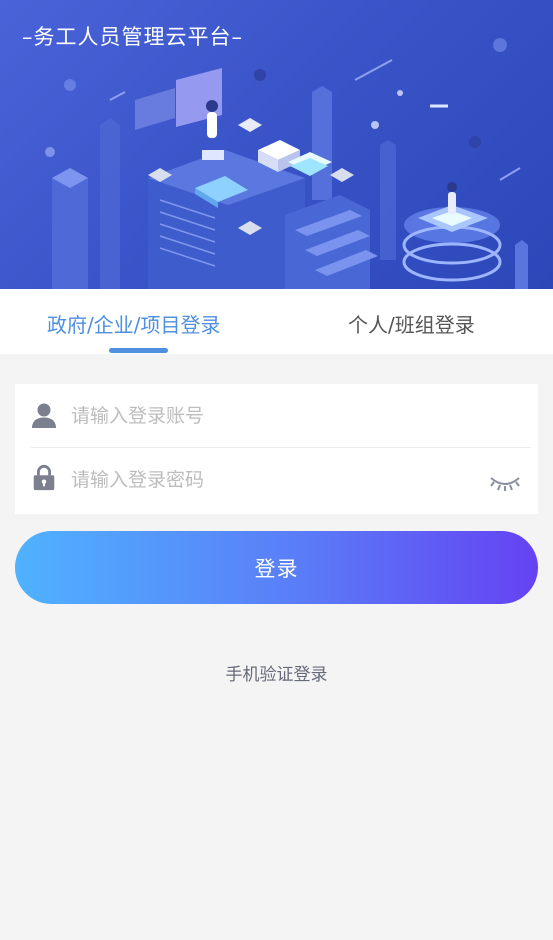 This screenshot has width=553, height=940. Describe the element at coordinates (276, 567) in the screenshot. I see `login-button: 登录` at that location.